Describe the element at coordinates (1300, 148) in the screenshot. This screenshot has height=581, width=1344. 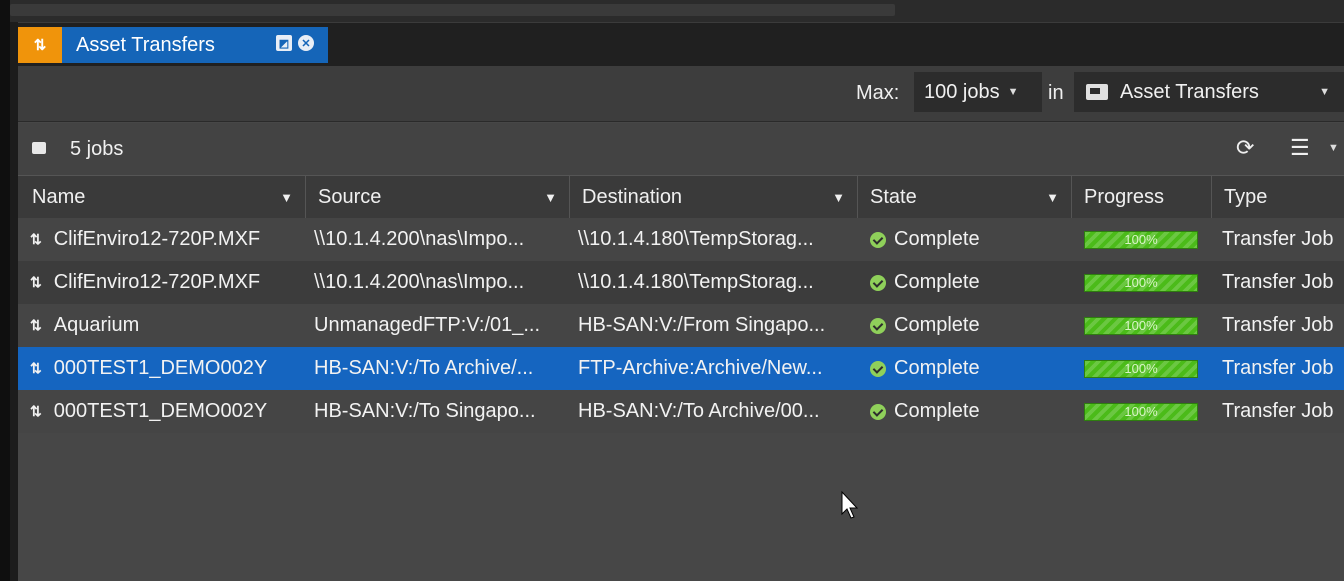
I see `columns-menu-icon: ☰` at that location.